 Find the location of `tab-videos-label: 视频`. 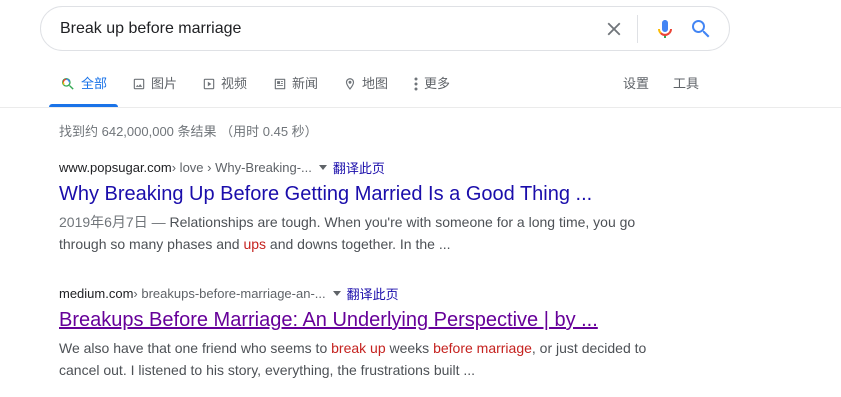

tab-videos-label: 视频 is located at coordinates (234, 83).